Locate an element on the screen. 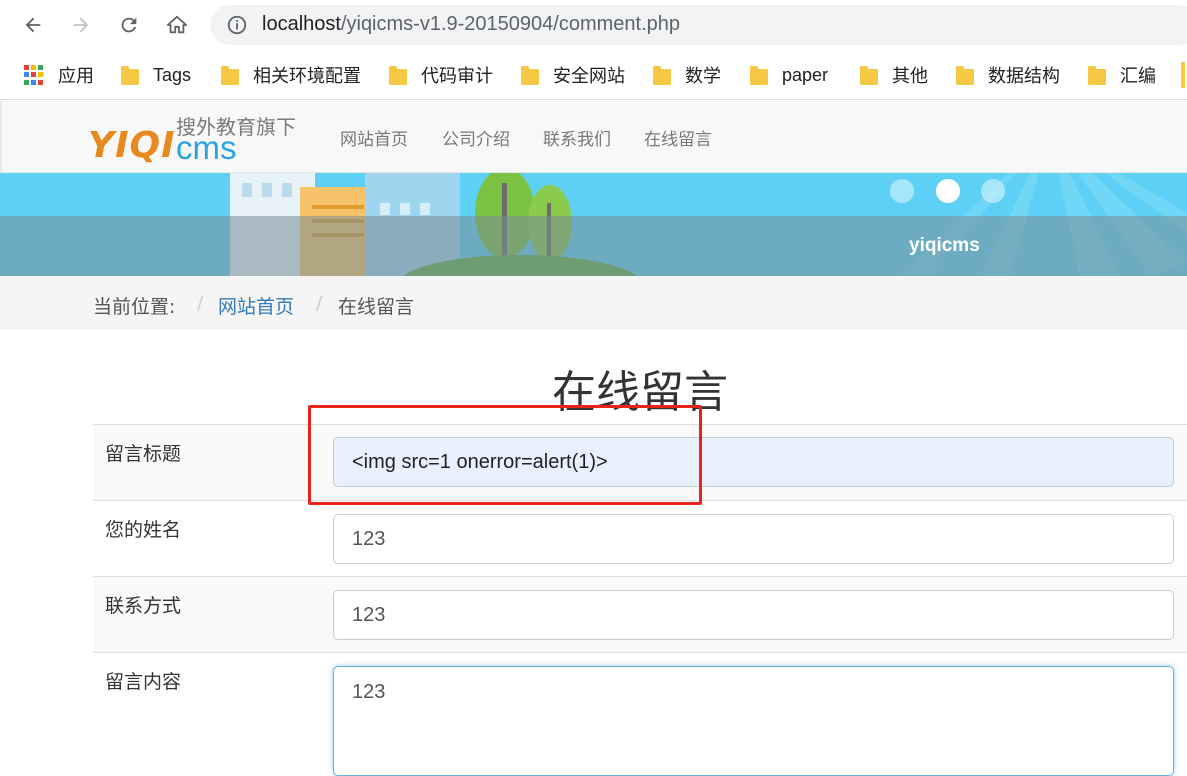 This screenshot has height=776, width=1187. bookmark-label: paper is located at coordinates (805, 74).